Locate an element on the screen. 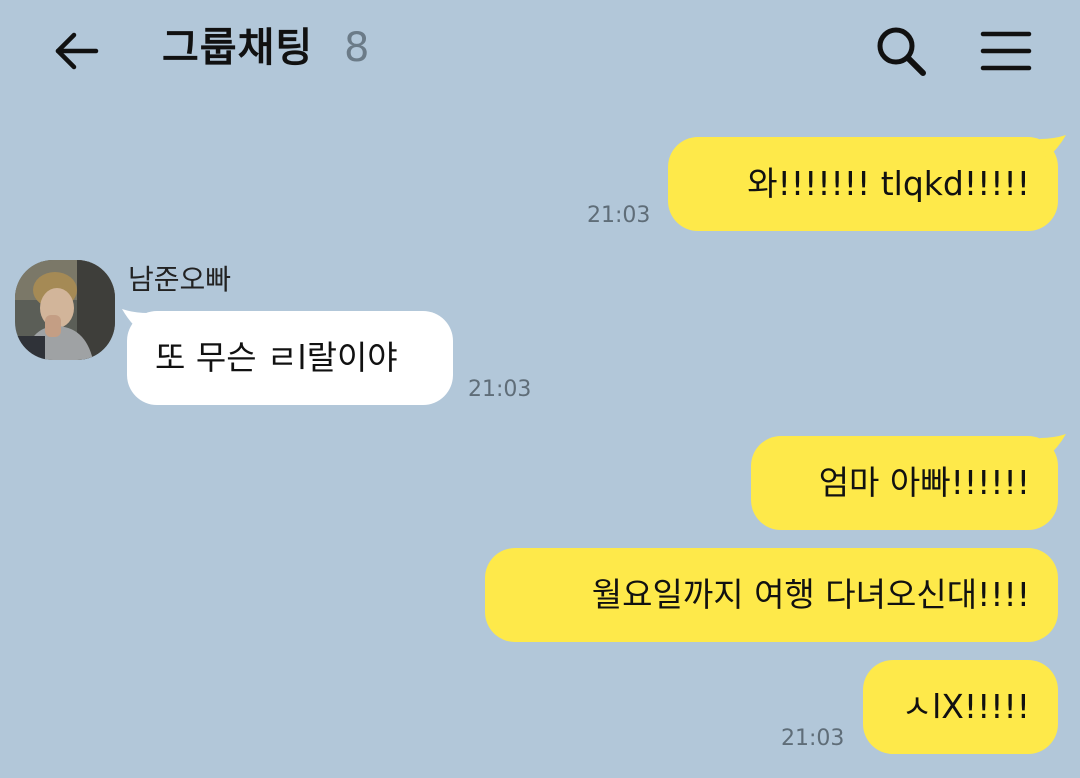  message-text: 엄마 아빠!!!!!! is located at coordinates (924, 482).